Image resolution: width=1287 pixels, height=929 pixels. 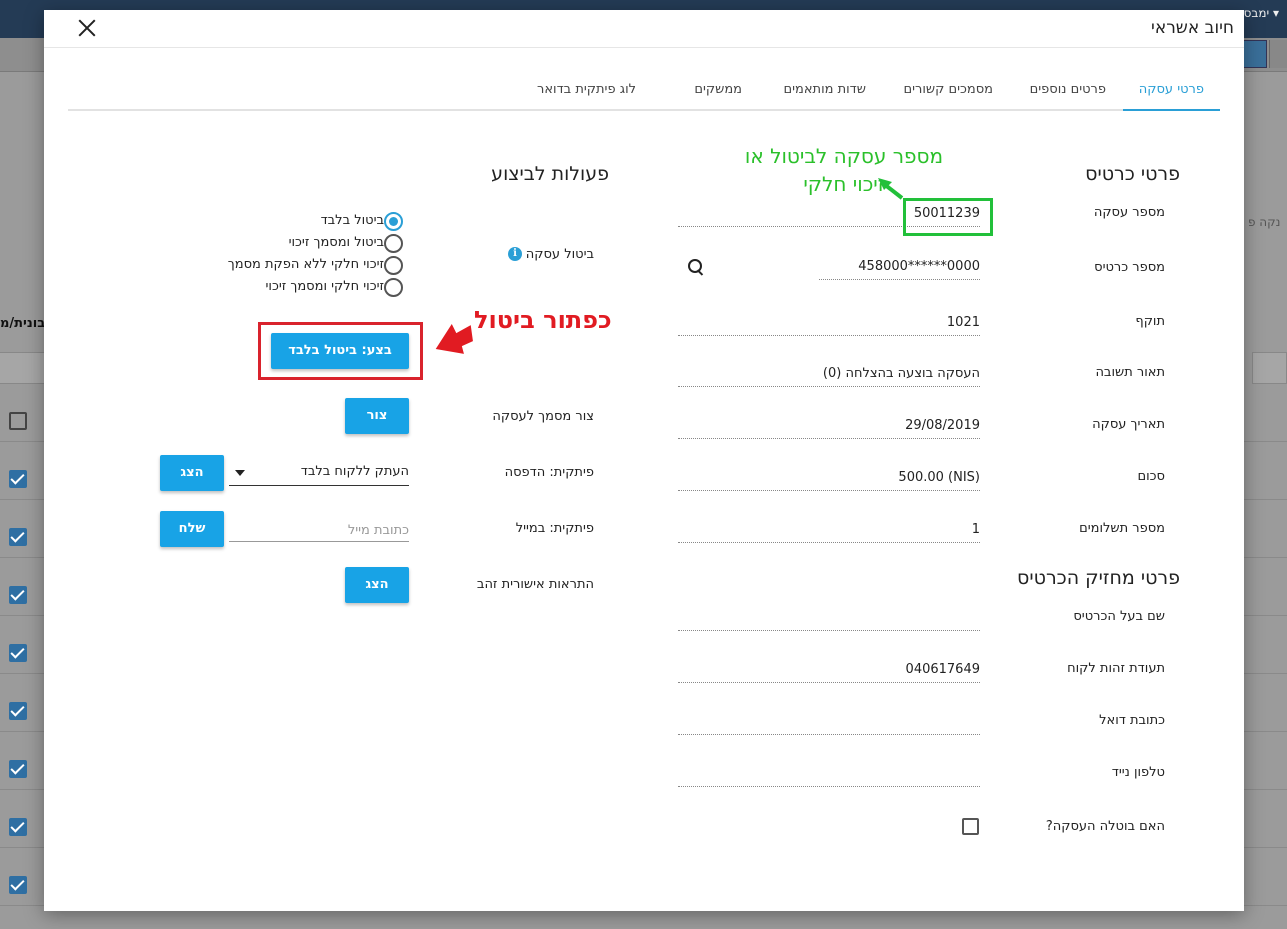 What do you see at coordinates (535, 584) in the screenshot?
I see `gold-alerts-label: התראות אישורית זהב` at bounding box center [535, 584].